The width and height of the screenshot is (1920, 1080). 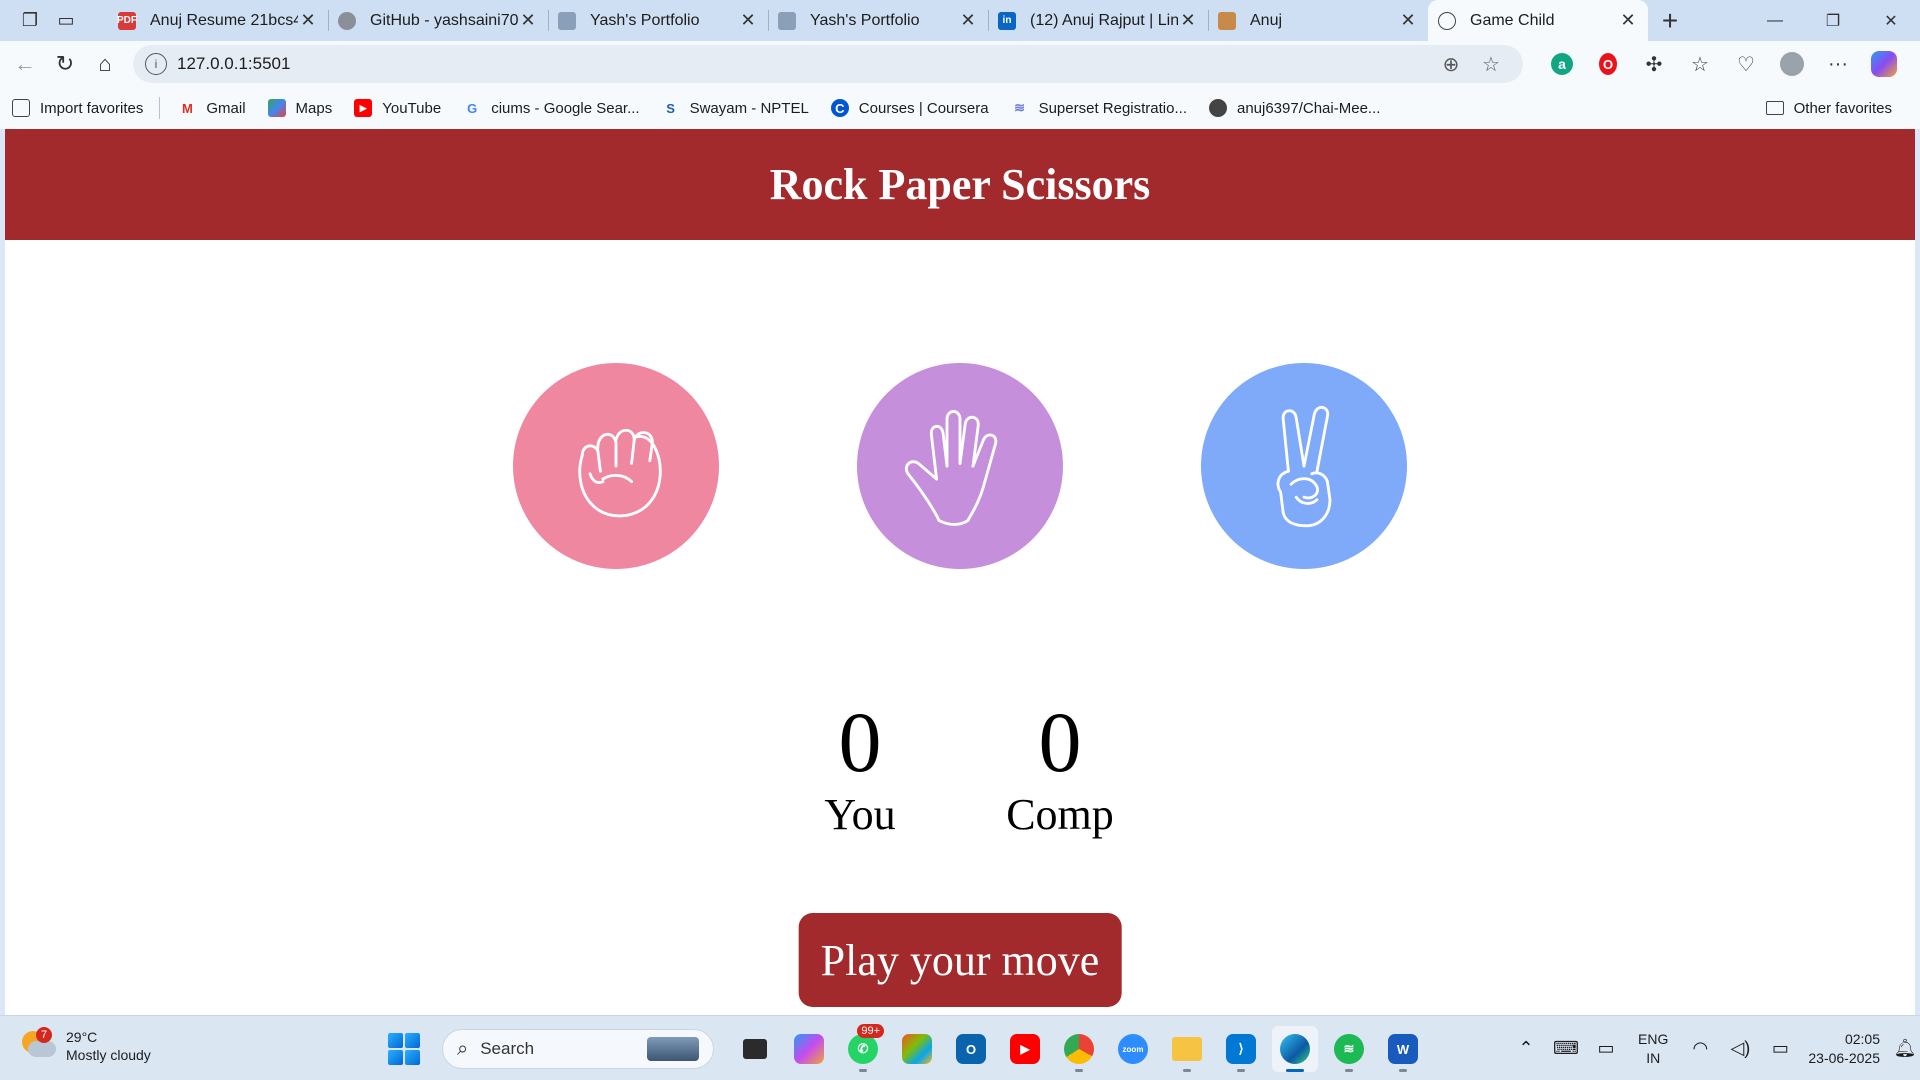 What do you see at coordinates (1538, 20) in the screenshot?
I see `tab-game-child: Game Child ✕` at bounding box center [1538, 20].